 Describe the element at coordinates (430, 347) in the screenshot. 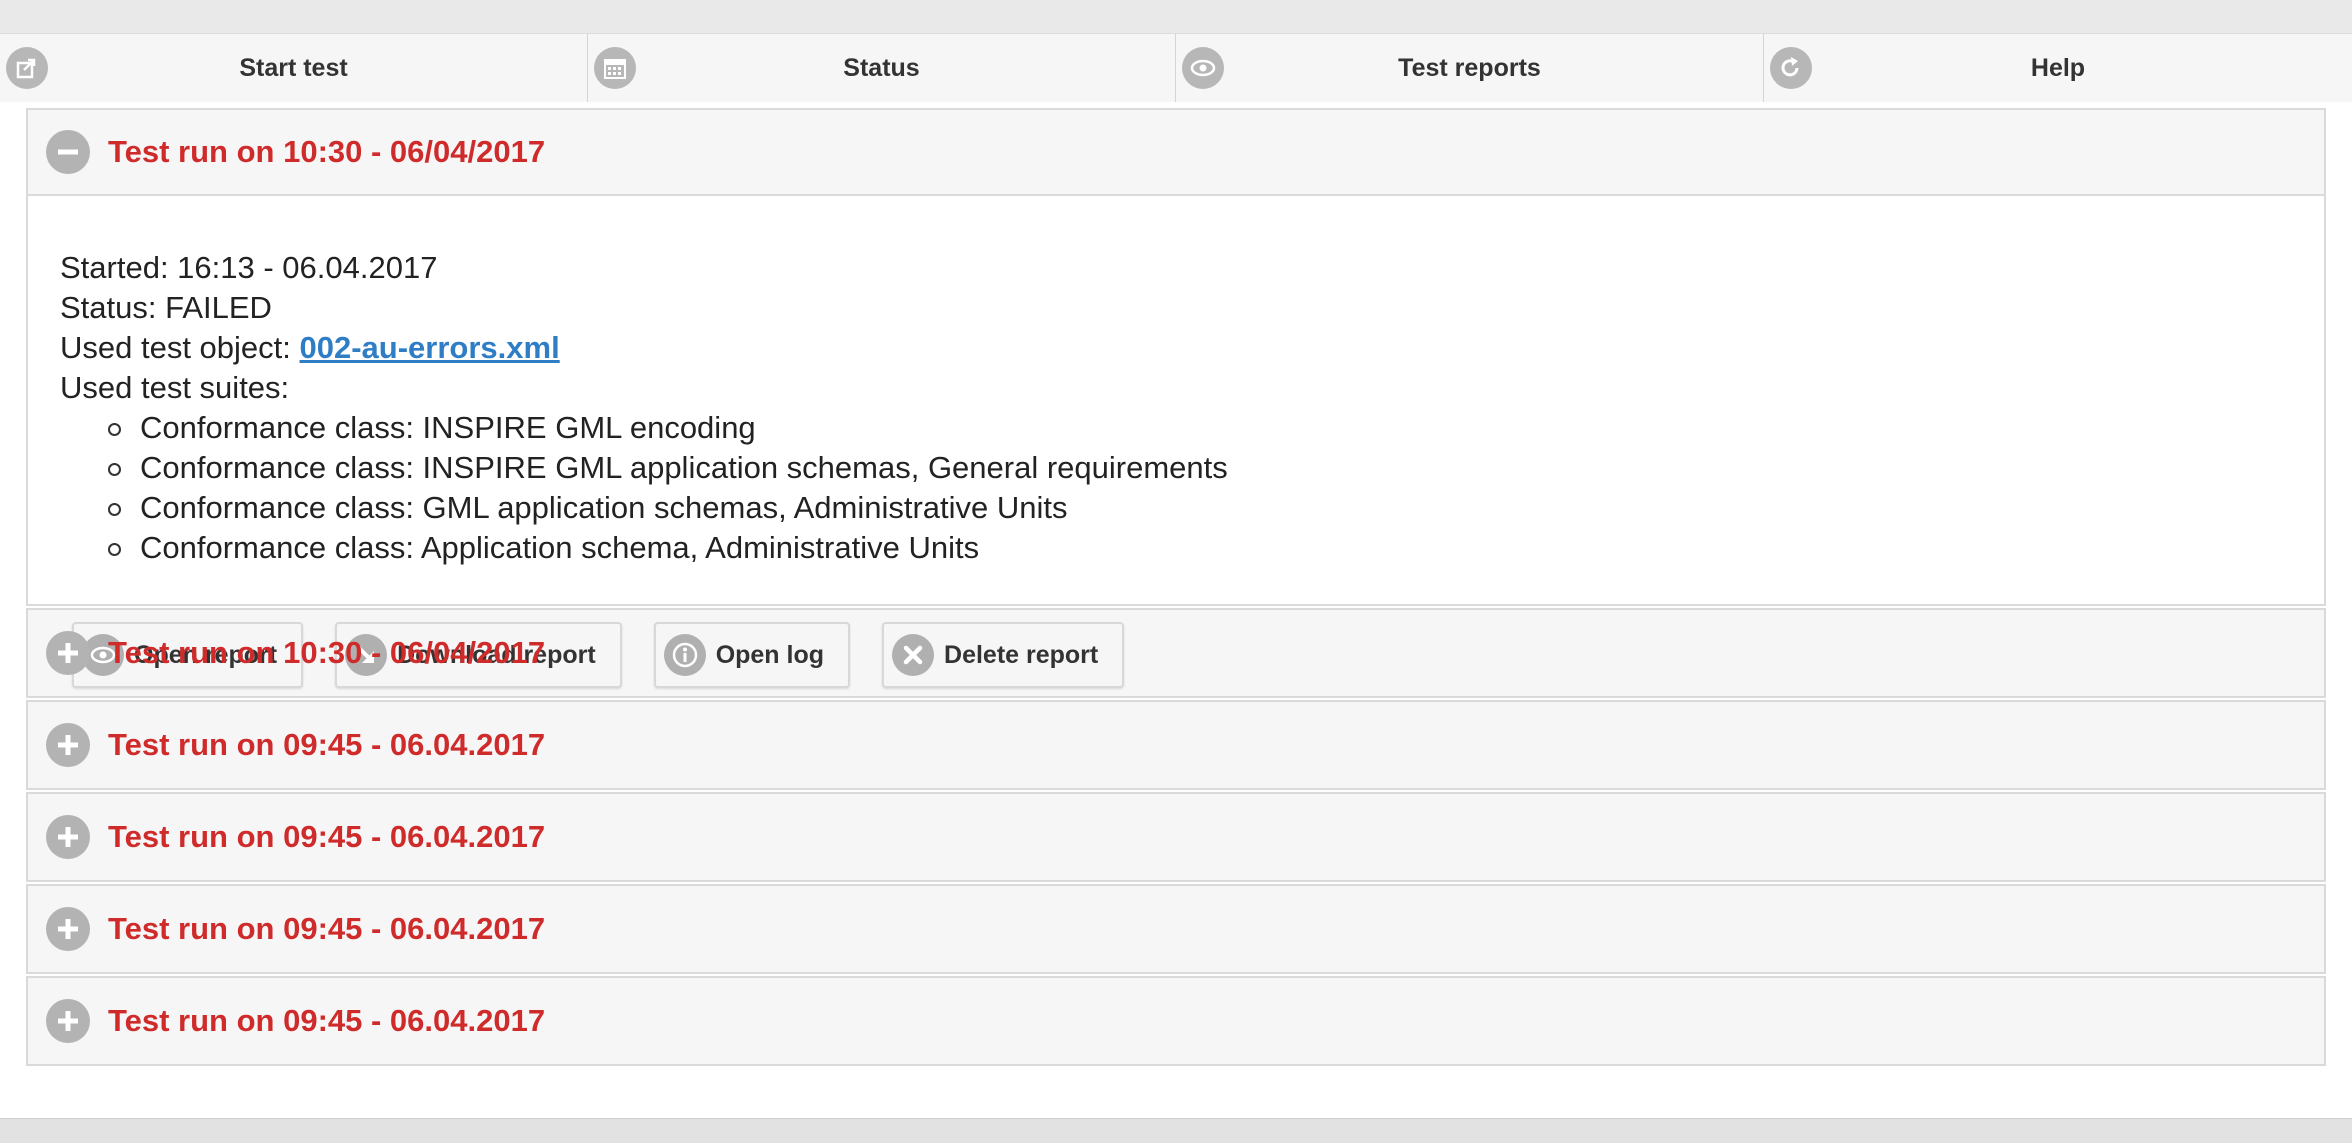

I see `test-object-link: 002-au-errors.xml` at that location.